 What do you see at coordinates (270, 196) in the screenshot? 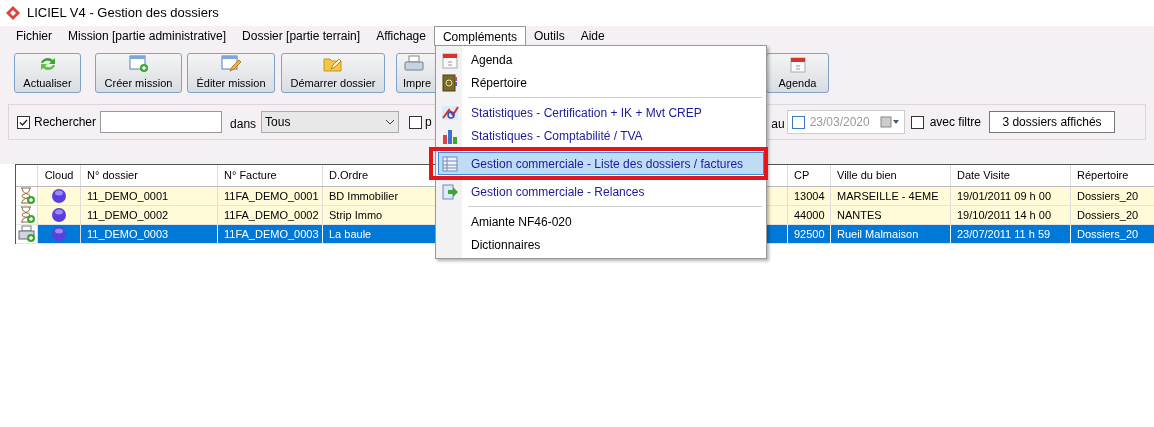
I see `table-cell: 11FA_DEMO_0001` at bounding box center [270, 196].